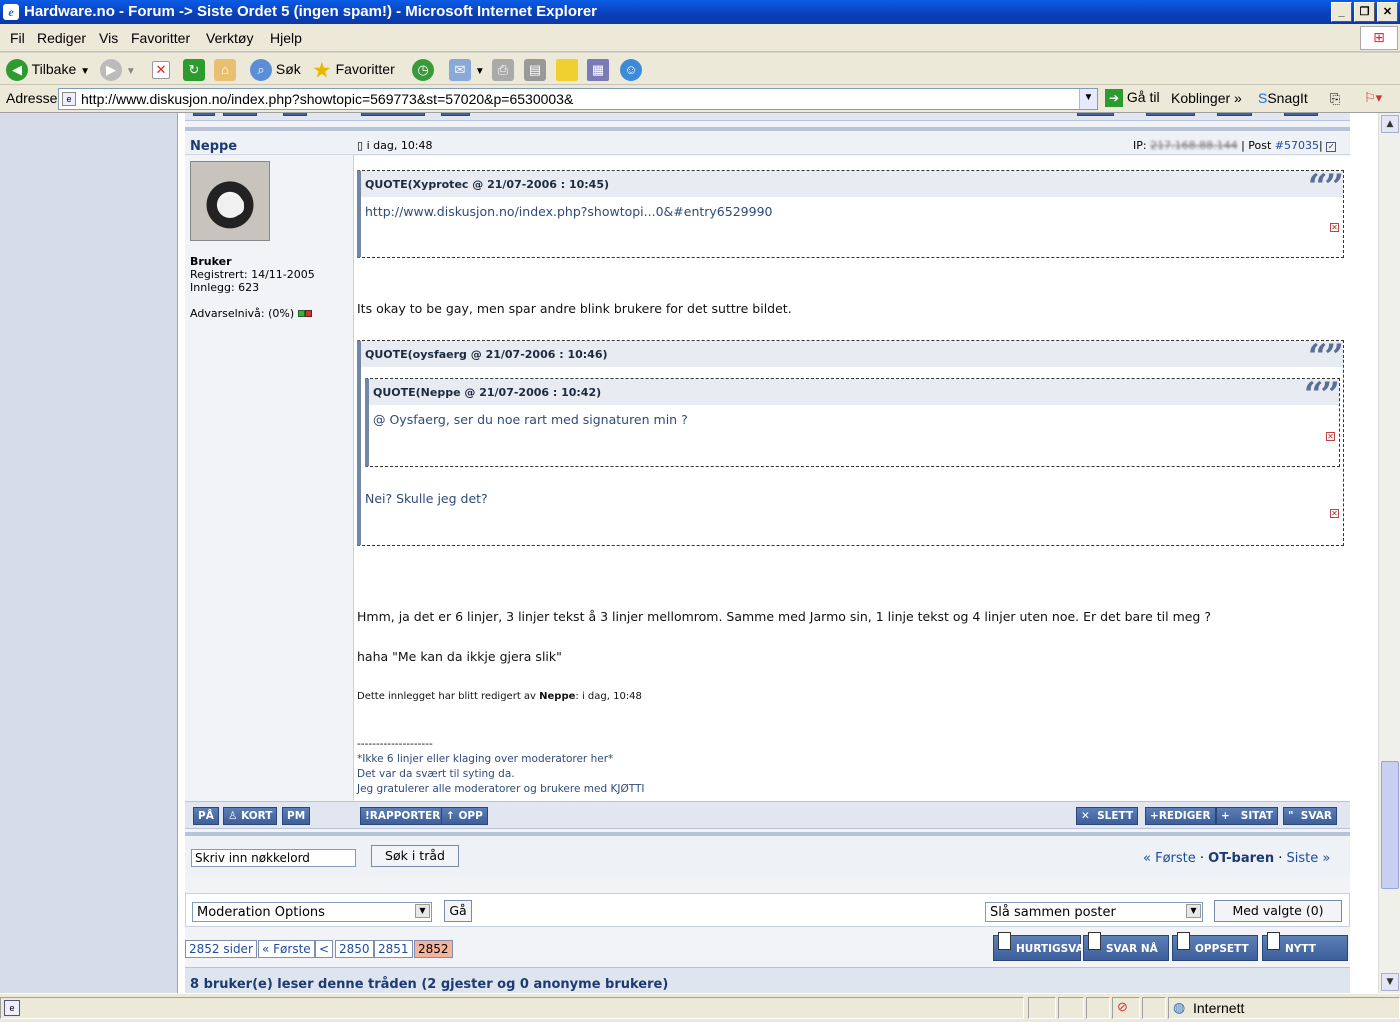  What do you see at coordinates (1283, 98) in the screenshot?
I see `snagit-button: SSnagIt` at bounding box center [1283, 98].